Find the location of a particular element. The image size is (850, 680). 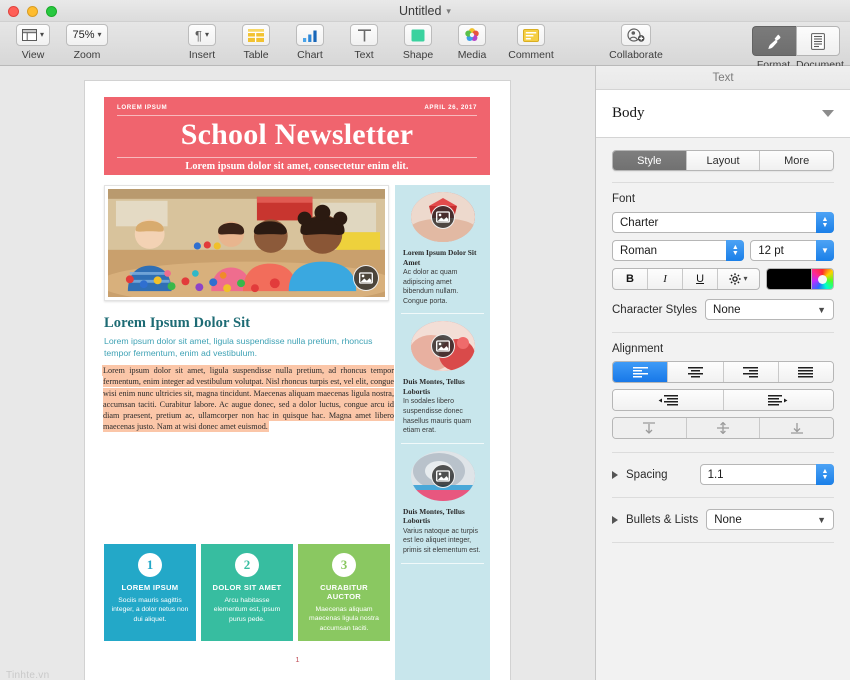

align-bottom-icon is located at coordinates (796, 428).